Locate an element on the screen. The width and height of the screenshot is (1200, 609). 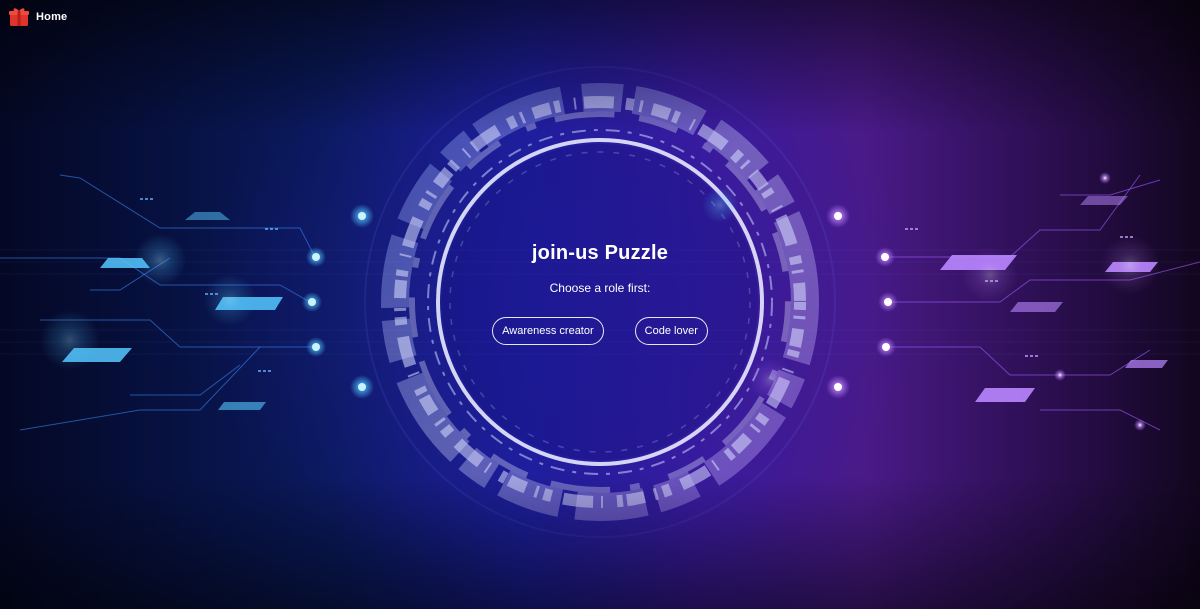
code-lover-button: Code lover is located at coordinates (671, 331).